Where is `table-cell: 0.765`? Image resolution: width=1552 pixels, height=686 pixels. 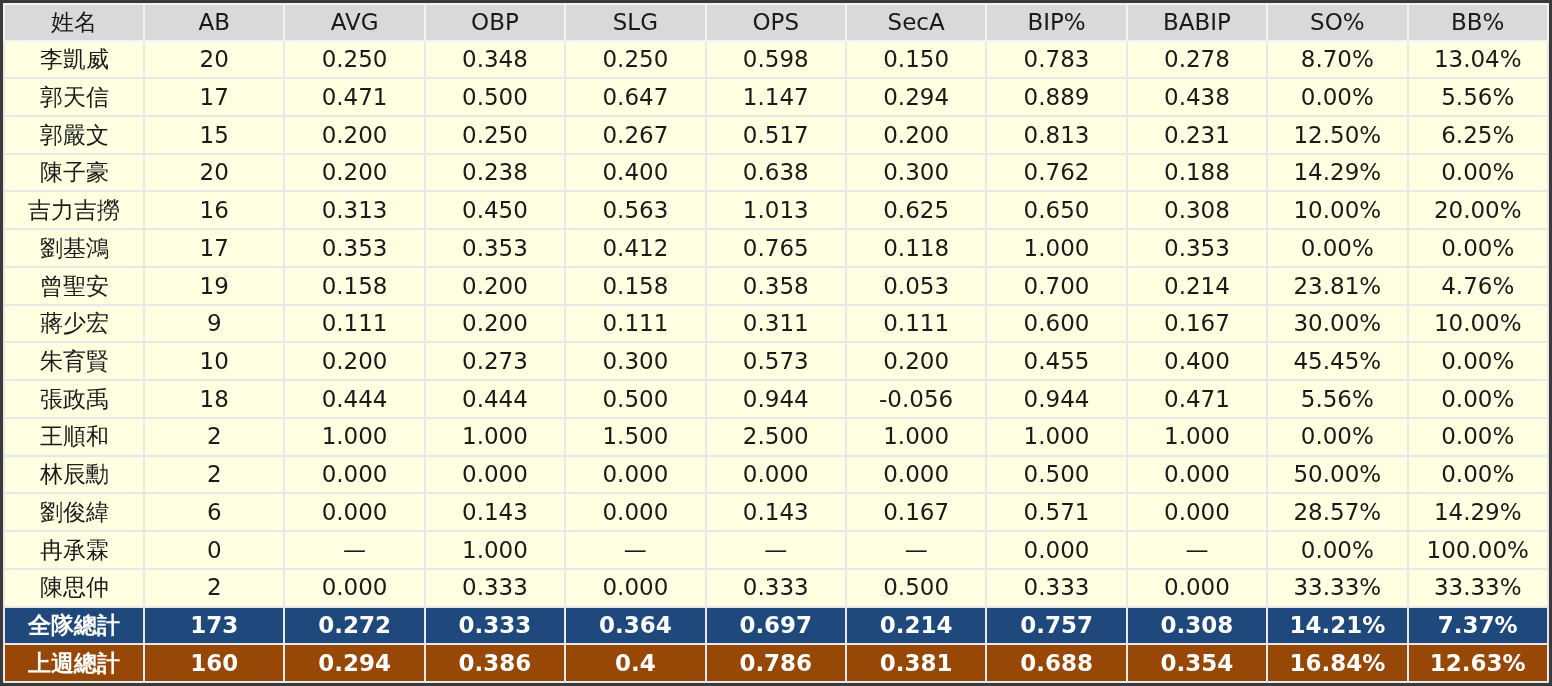
table-cell: 0.765 is located at coordinates (775, 248).